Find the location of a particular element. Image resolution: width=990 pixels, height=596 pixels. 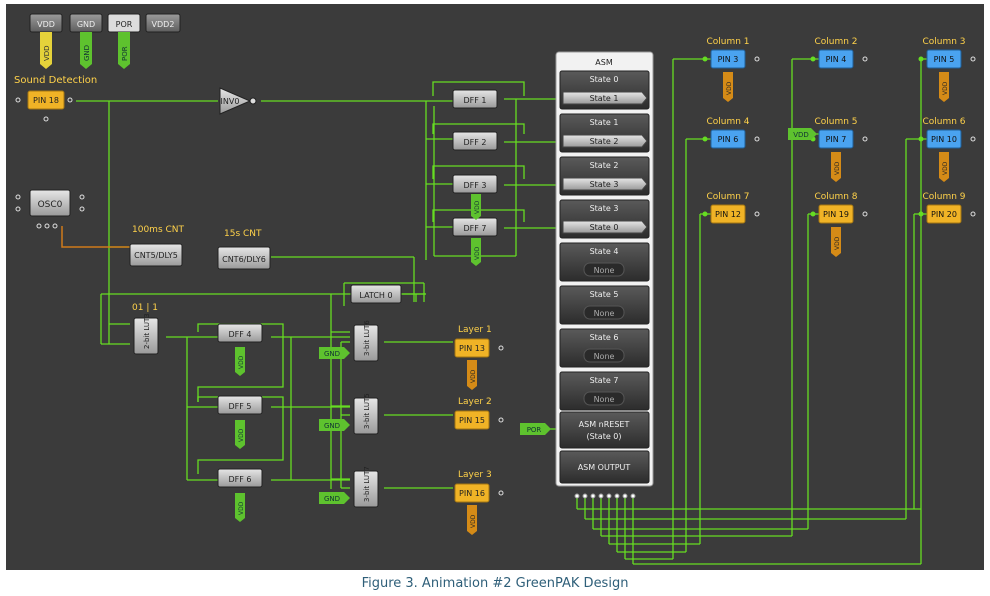

pin16-label: PIN 16 is located at coordinates (472, 493).